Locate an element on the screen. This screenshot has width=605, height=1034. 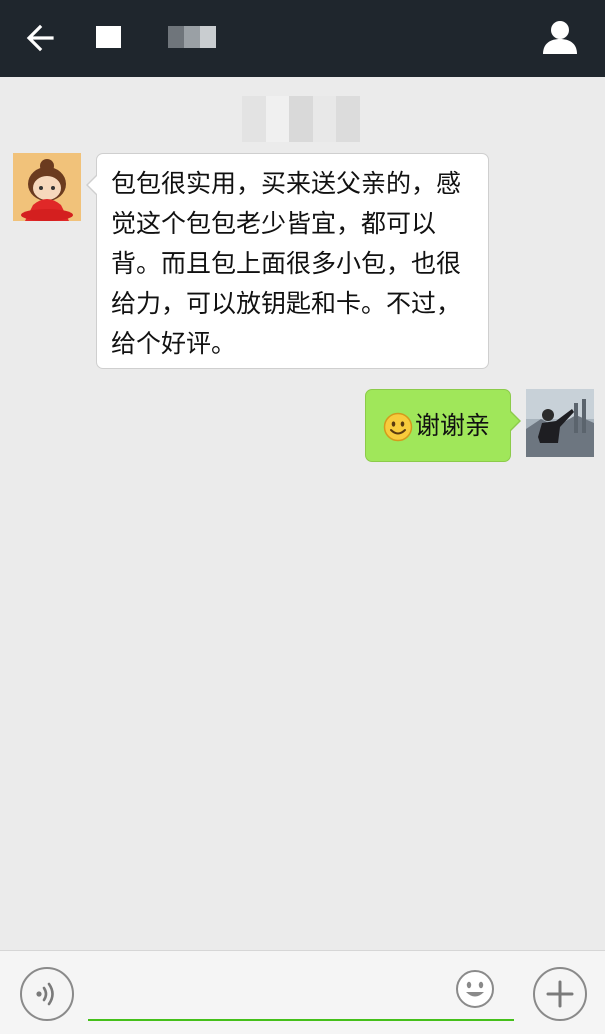
arrow-left-icon is located at coordinates (40, 38).